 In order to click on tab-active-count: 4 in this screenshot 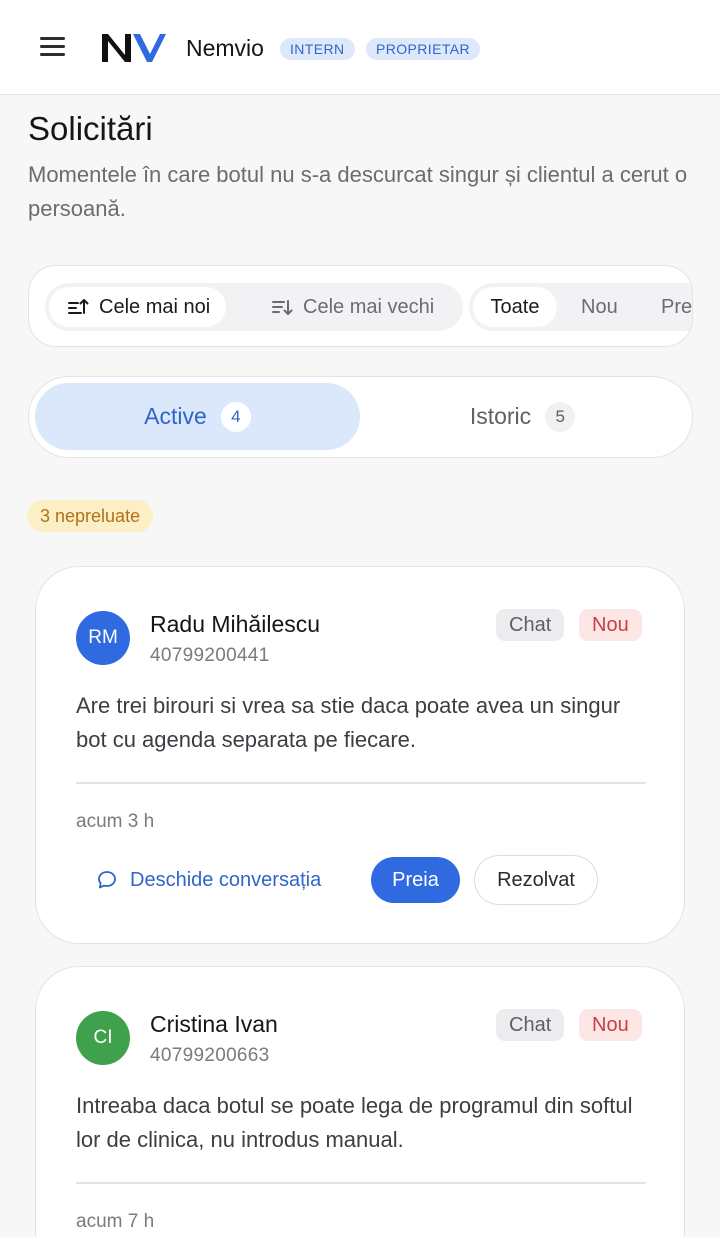, I will do `click(235, 416)`.